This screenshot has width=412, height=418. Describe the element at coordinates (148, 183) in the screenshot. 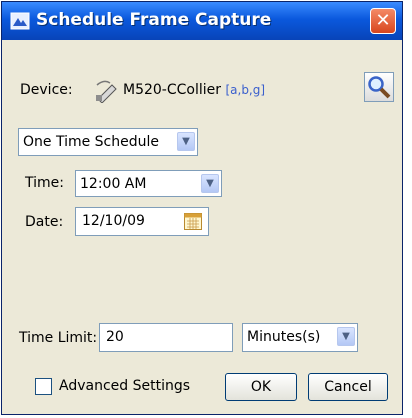

I see `time-select: 12:00 AM ▼` at that location.